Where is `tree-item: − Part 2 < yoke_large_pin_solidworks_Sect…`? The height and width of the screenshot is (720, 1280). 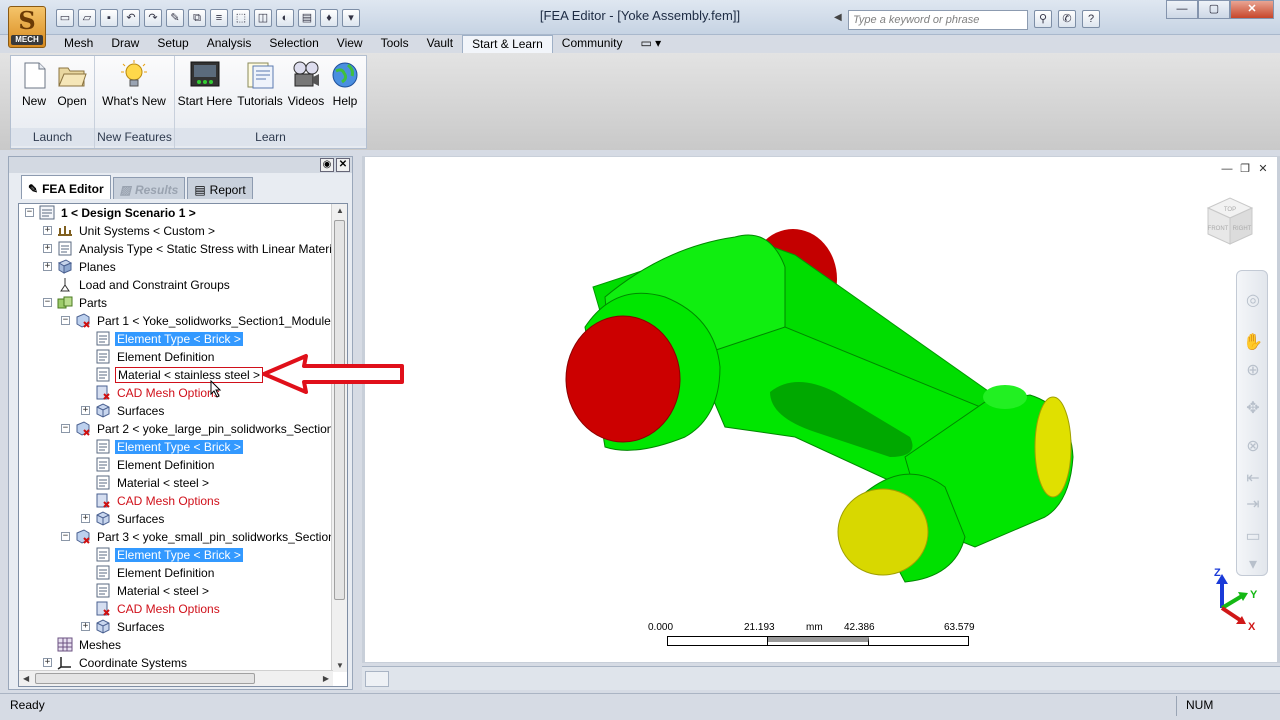
tree-item: − Part 2 < yoke_large_pin_solidworks_Sect… is located at coordinates (183, 429).